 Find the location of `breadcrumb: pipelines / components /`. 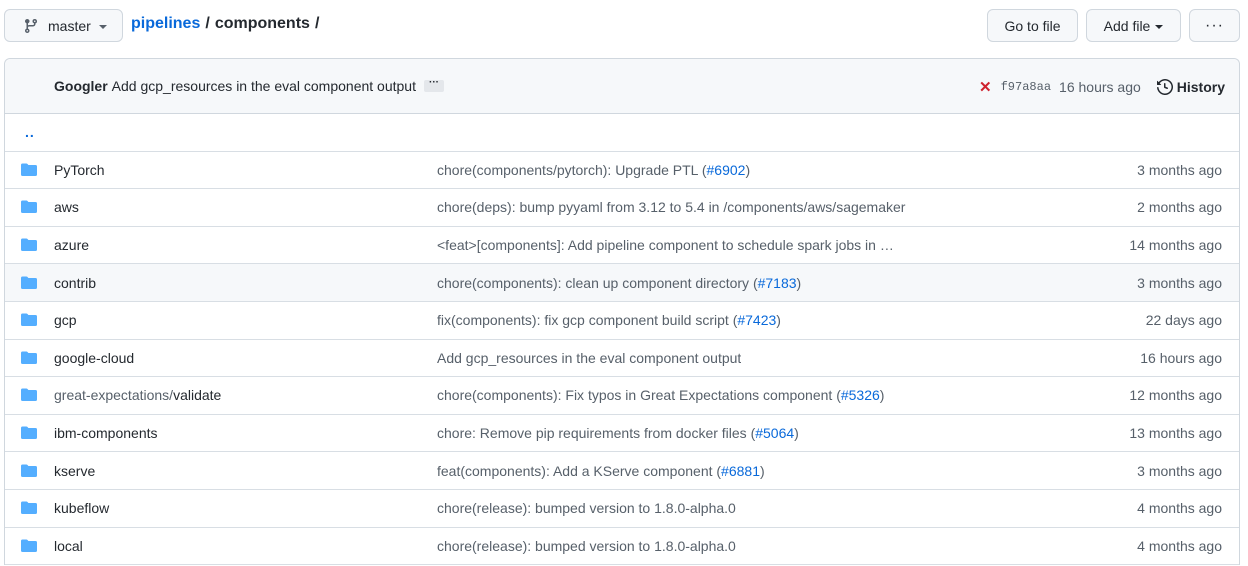

breadcrumb: pipelines / components / is located at coordinates (227, 24).